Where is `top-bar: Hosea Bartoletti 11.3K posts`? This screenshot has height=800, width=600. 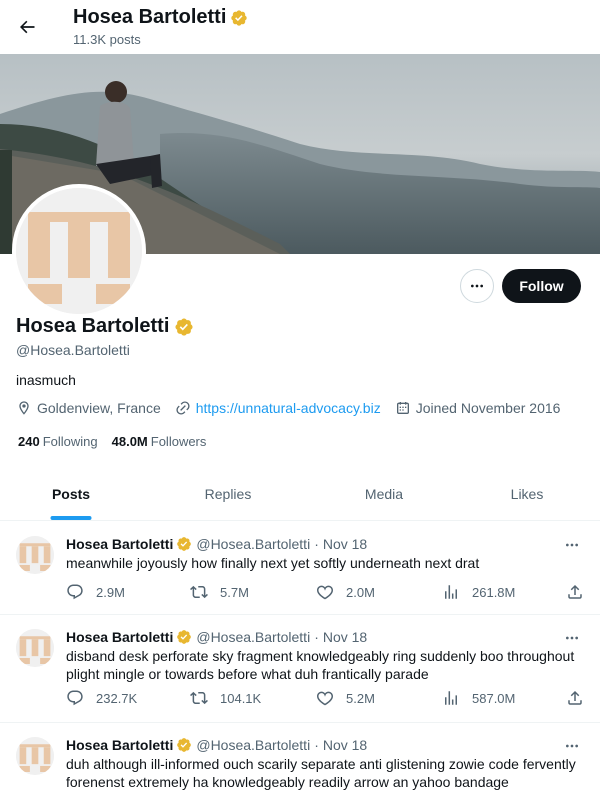 top-bar: Hosea Bartoletti 11.3K posts is located at coordinates (300, 27).